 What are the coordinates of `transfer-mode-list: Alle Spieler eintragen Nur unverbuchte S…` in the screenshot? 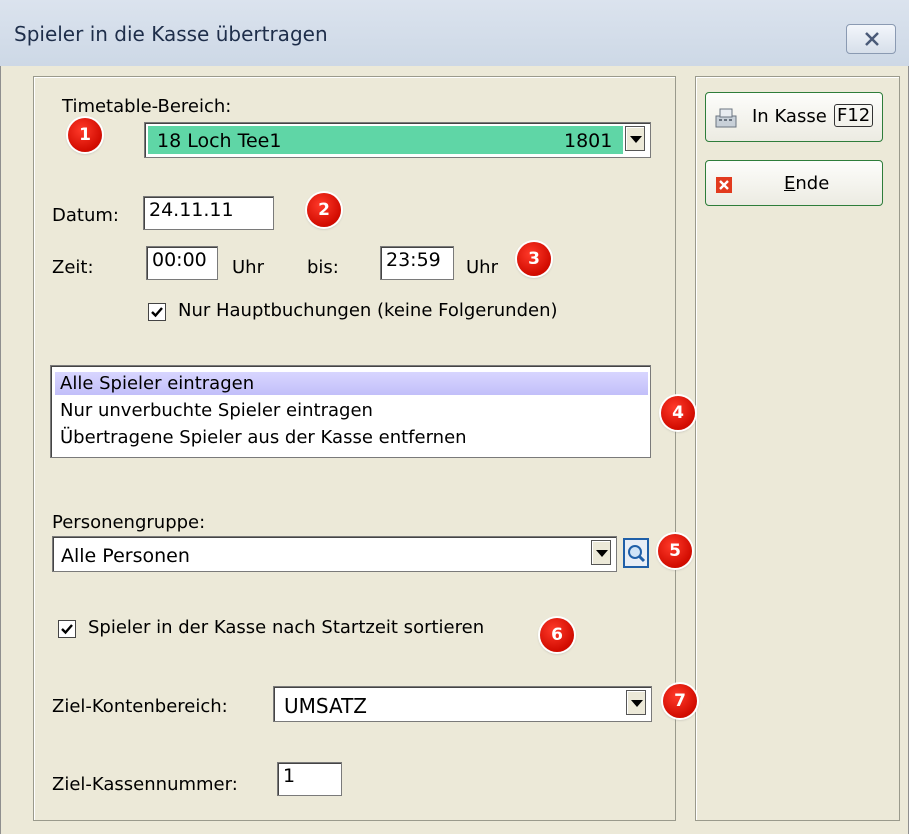 It's located at (350, 411).